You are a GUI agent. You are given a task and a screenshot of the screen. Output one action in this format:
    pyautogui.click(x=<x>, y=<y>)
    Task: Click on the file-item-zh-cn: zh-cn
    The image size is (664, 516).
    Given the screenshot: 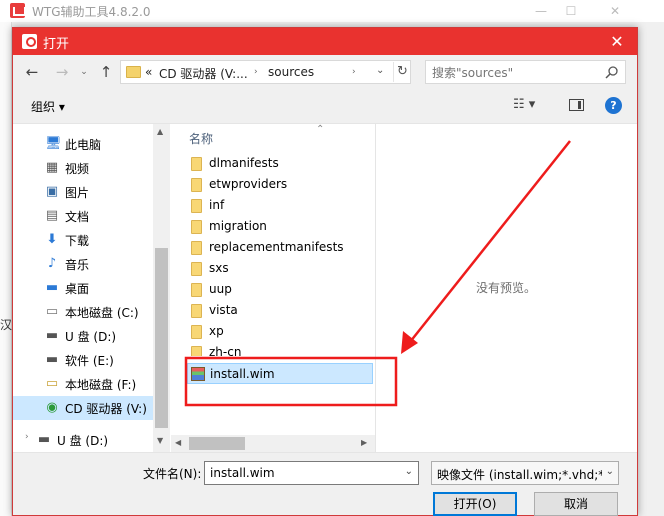 What is the action you would take?
    pyautogui.click(x=280, y=349)
    